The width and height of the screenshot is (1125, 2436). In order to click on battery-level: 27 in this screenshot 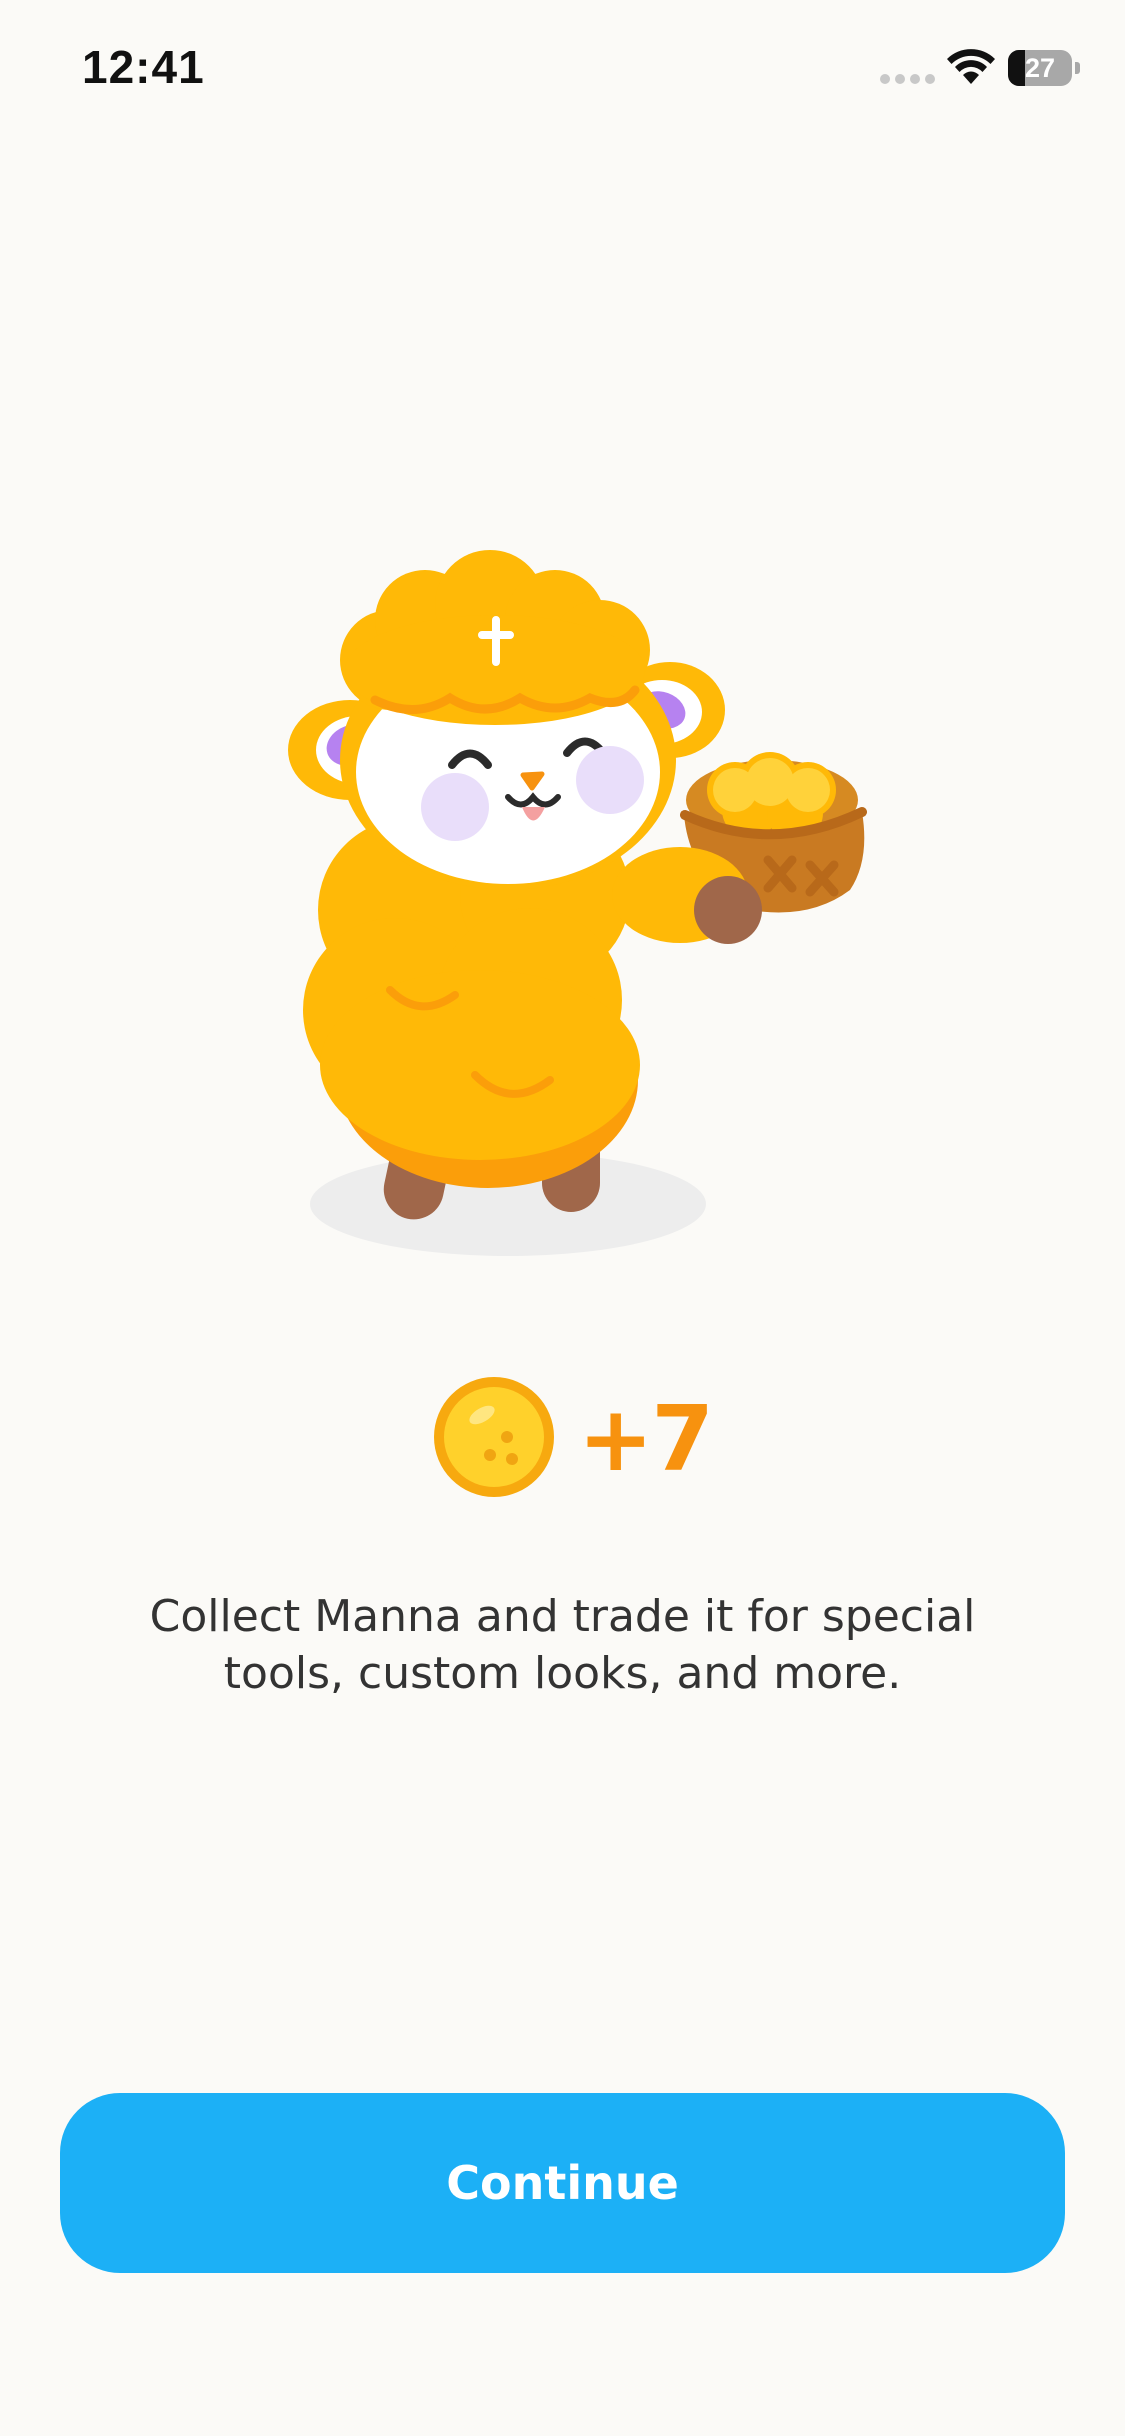, I will do `click(1040, 68)`.